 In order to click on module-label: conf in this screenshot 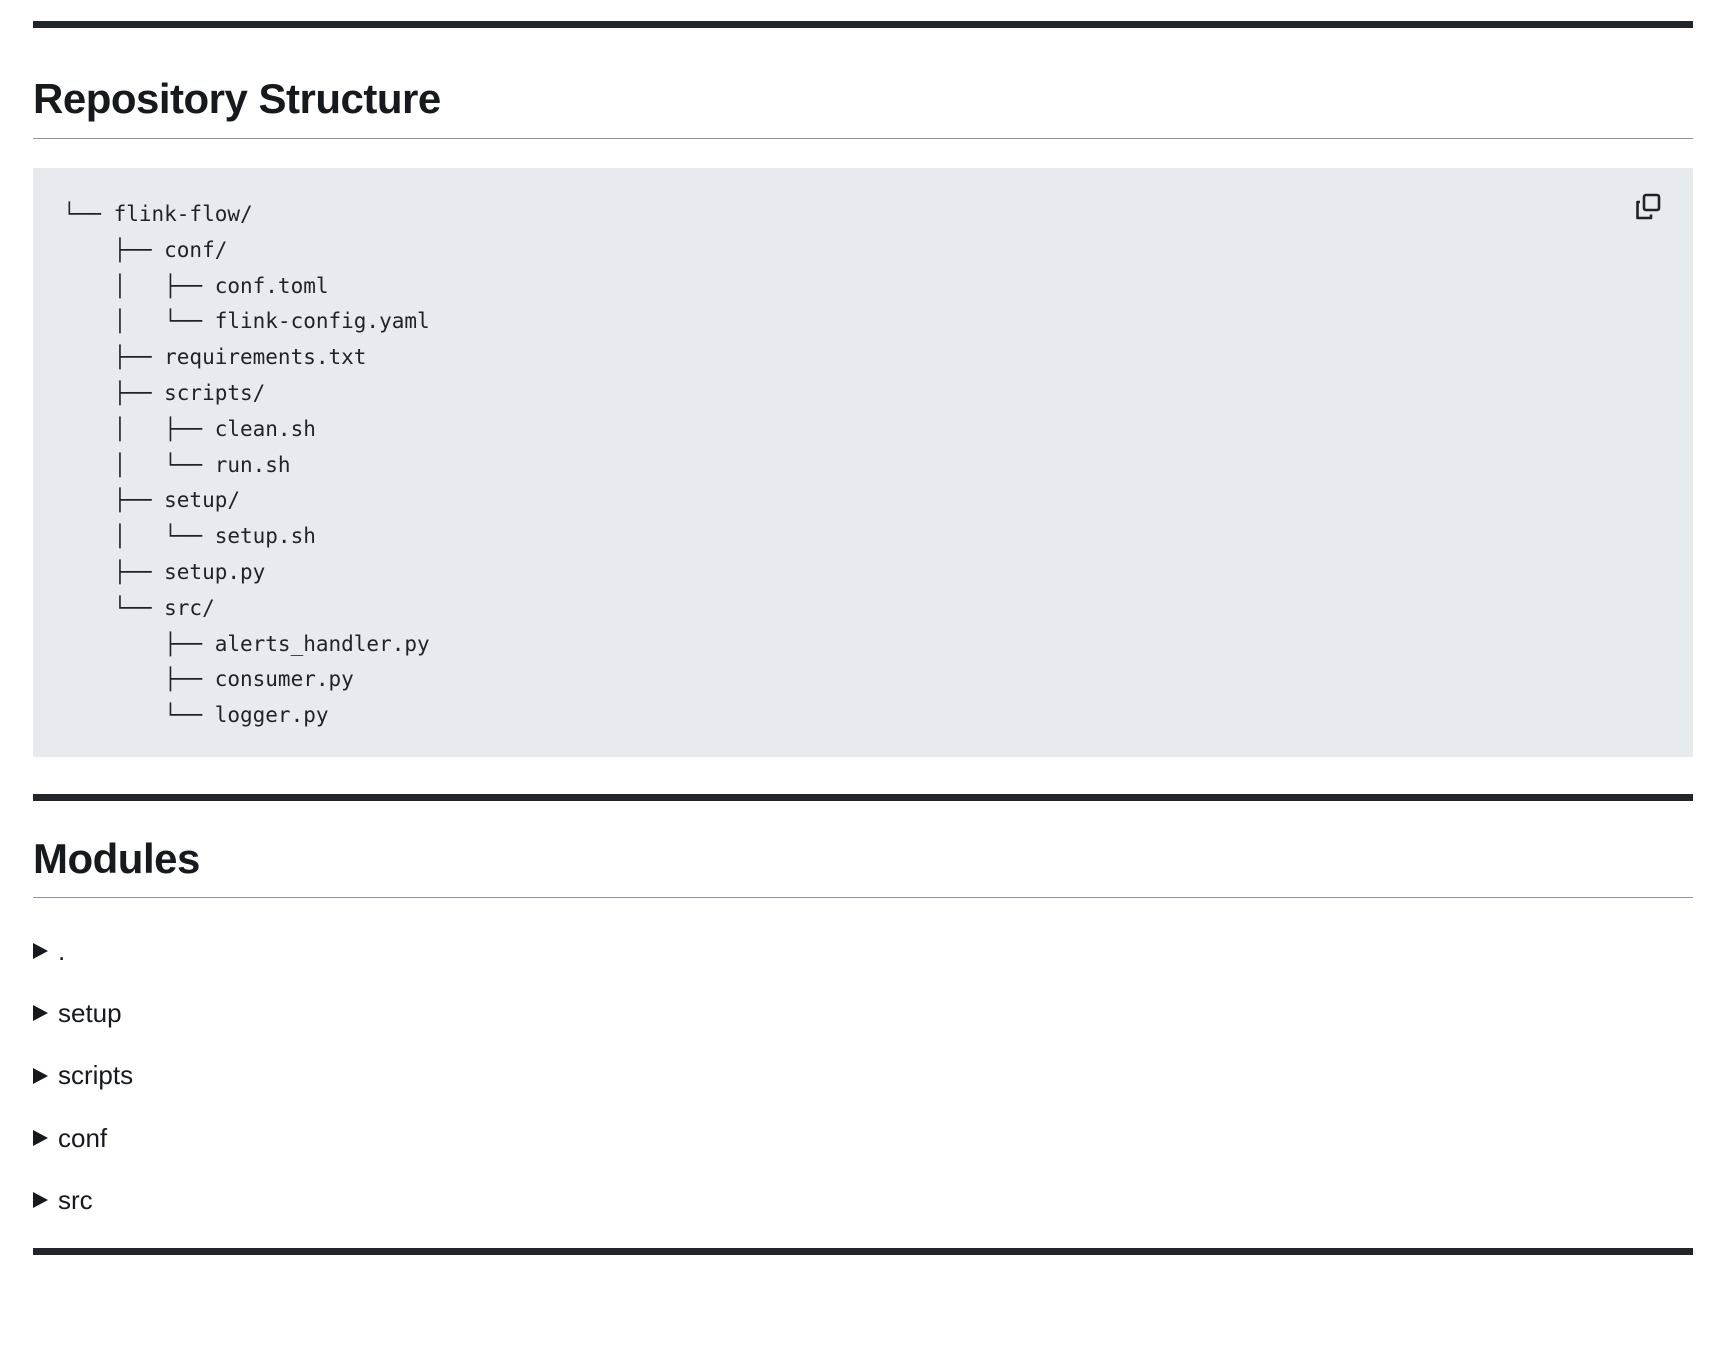, I will do `click(83, 1137)`.